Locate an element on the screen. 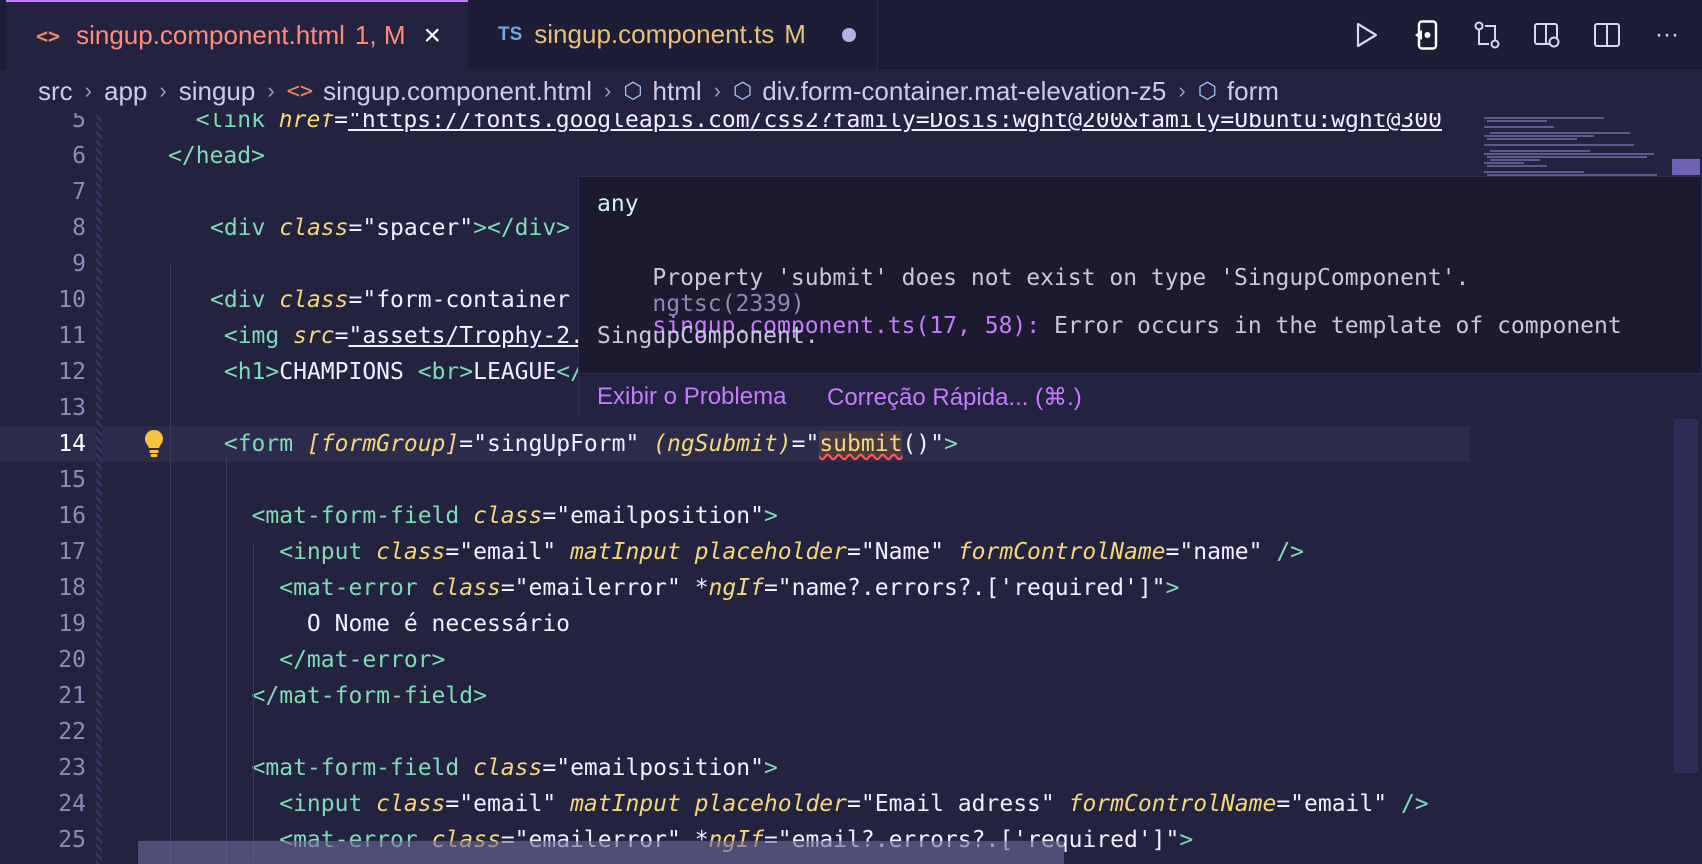 The width and height of the screenshot is (1702, 864). symbol-element-icon: ⬡ is located at coordinates (1207, 91).